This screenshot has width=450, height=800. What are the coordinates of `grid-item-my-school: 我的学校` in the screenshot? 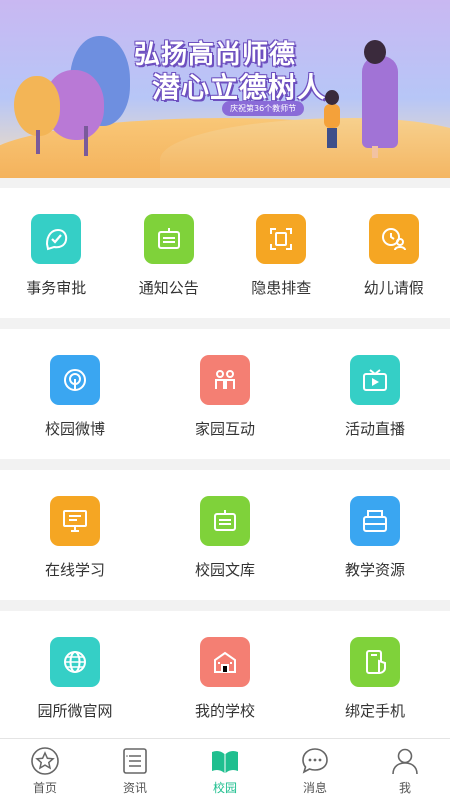 It's located at (225, 674).